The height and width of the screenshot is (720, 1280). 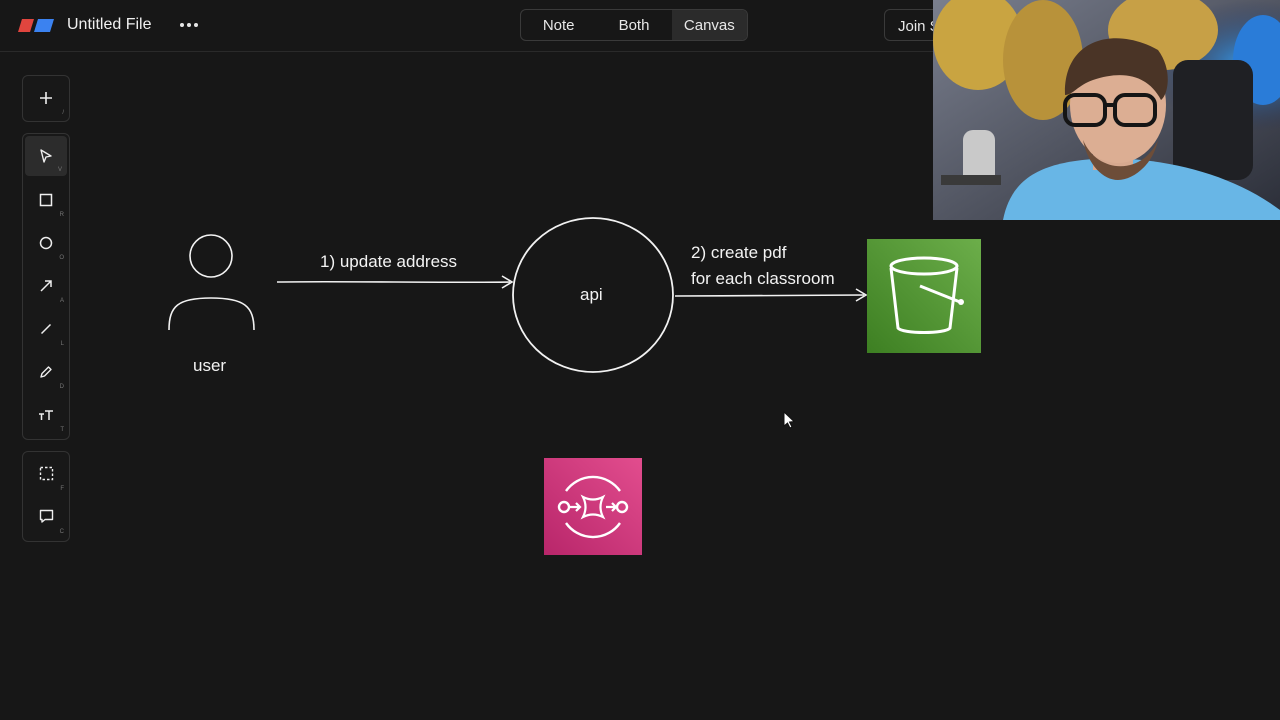 I want to click on app-logo, so click(x=36, y=25).